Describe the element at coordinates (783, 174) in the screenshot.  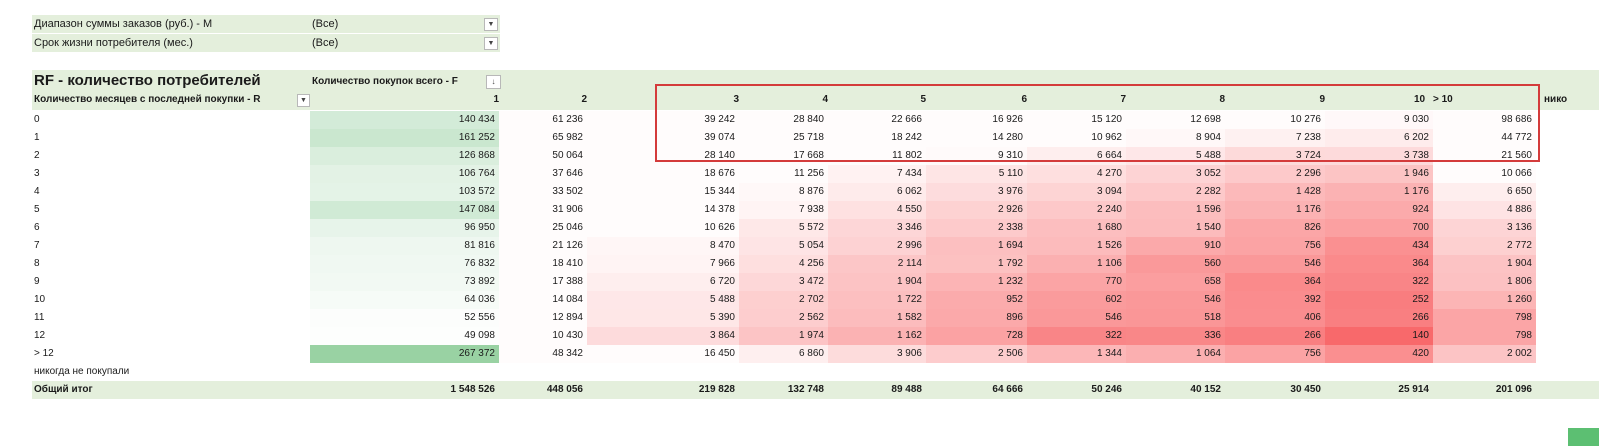
I see `table-cell: 11 256` at that location.